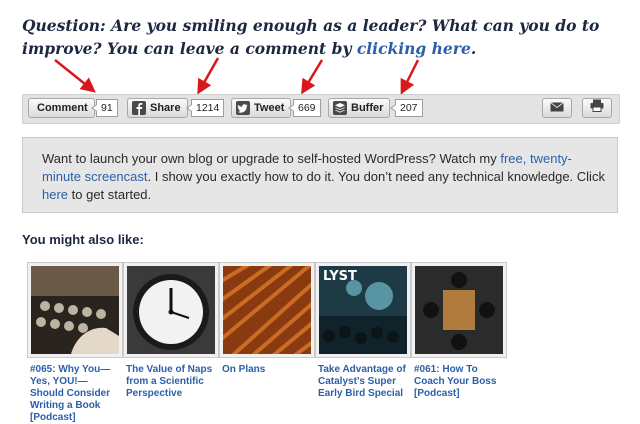  Describe the element at coordinates (473, 48) in the screenshot. I see `question-suffix: .` at that location.